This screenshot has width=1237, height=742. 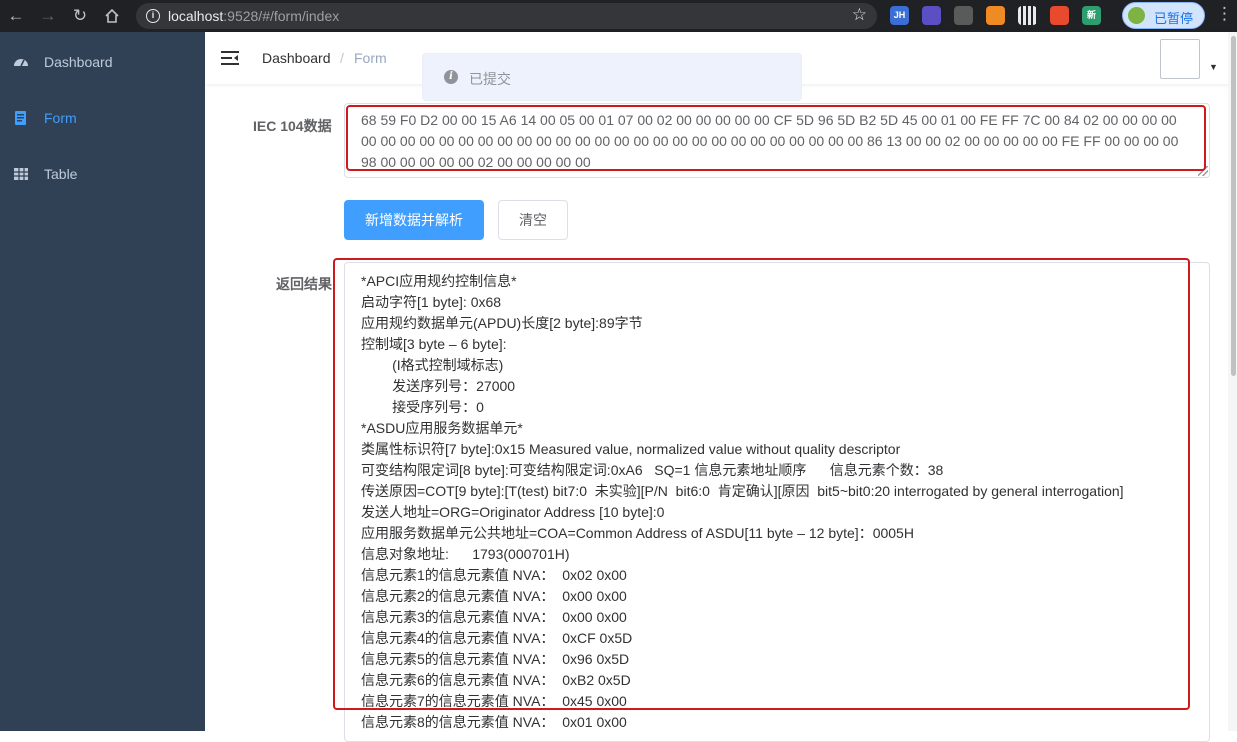 I want to click on url-text: localhost:9528/#/form/index, so click(x=254, y=16).